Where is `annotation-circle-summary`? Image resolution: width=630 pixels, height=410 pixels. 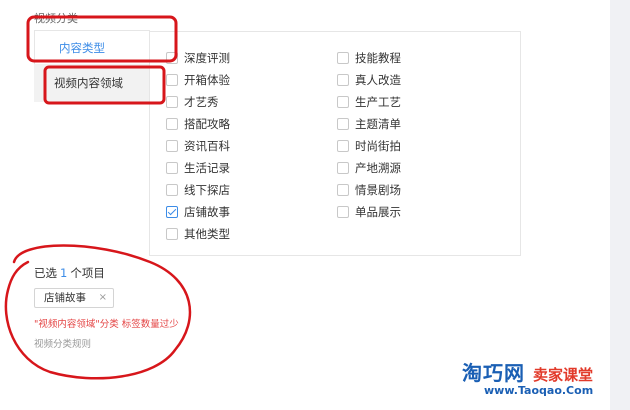 annotation-circle-summary is located at coordinates (98, 312).